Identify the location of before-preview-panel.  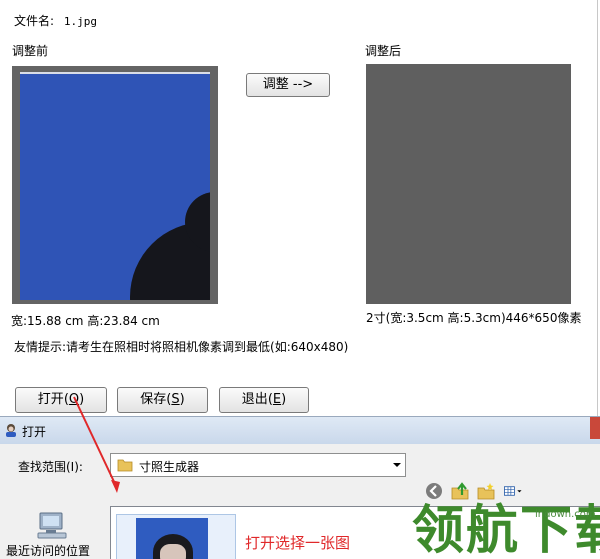
(115, 185).